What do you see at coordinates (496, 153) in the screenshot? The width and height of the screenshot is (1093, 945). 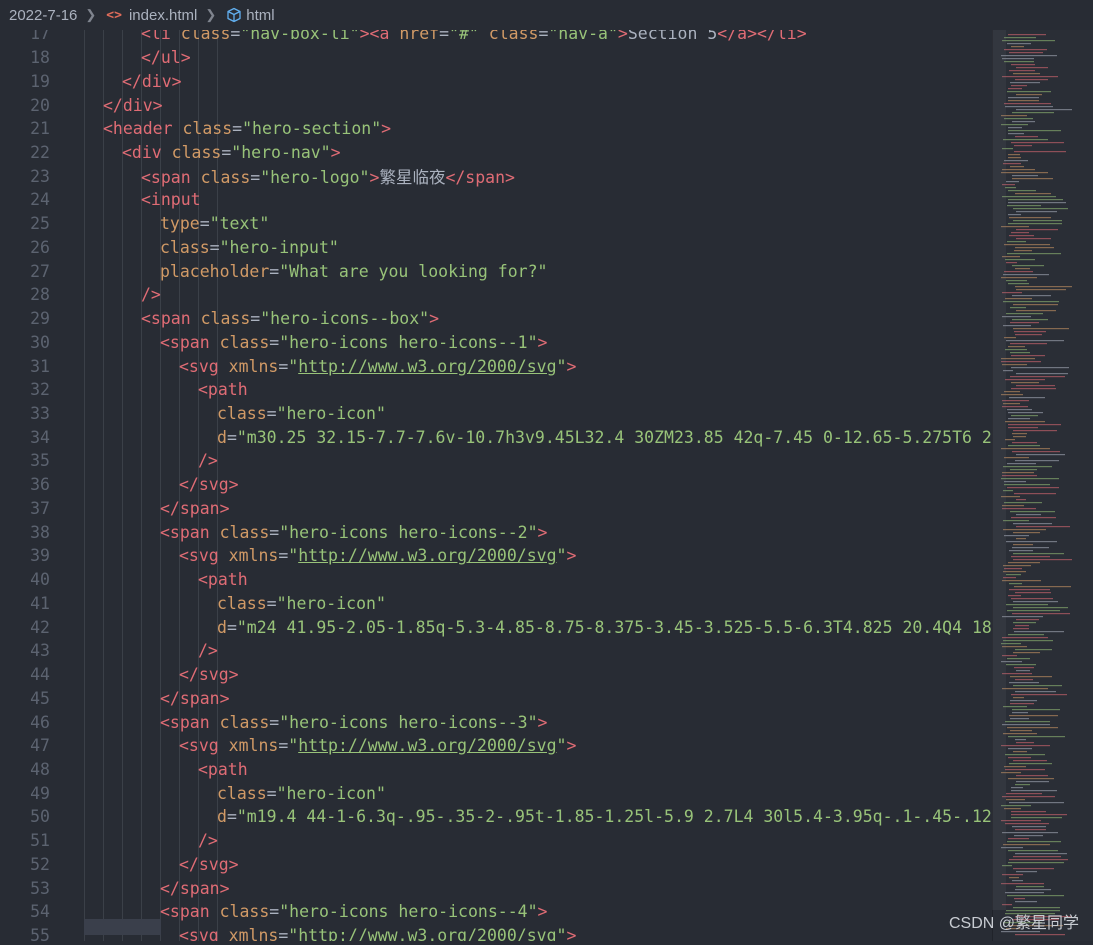 I see `code-line: 22 <div class="hero-nav">` at bounding box center [496, 153].